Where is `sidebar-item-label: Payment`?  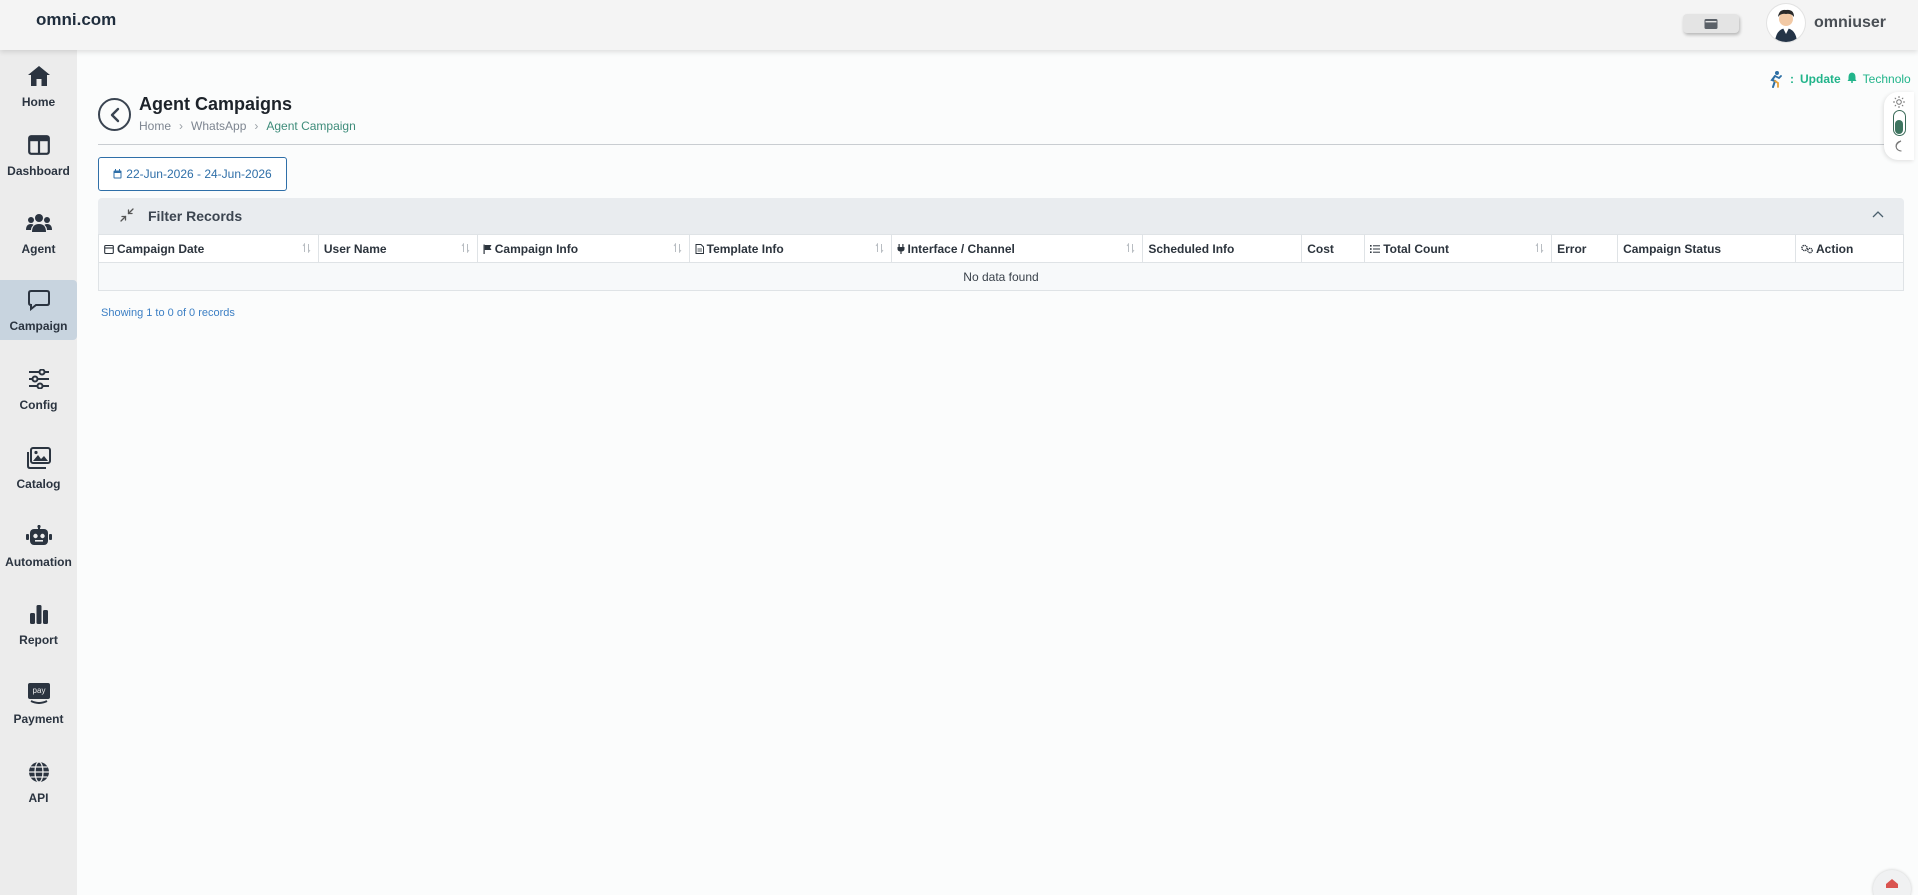 sidebar-item-label: Payment is located at coordinates (38, 719).